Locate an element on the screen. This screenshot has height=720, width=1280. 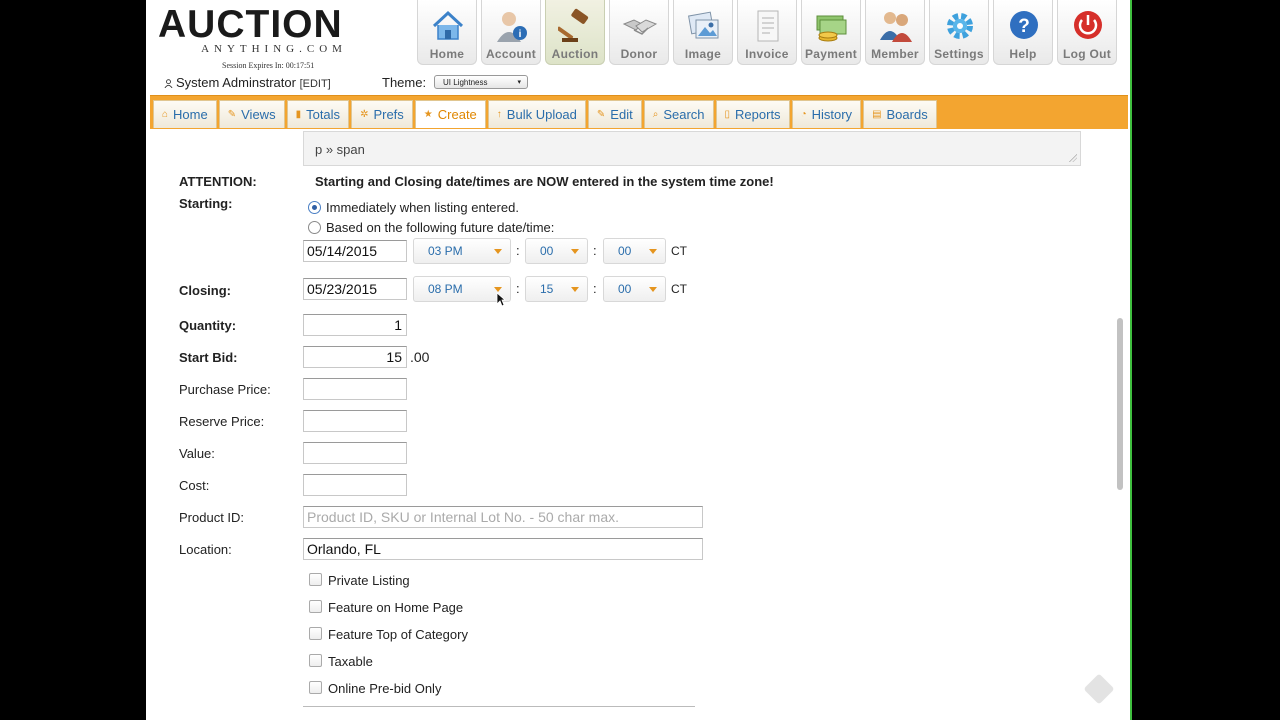
settings-button-label: Settings is located at coordinates (959, 54).